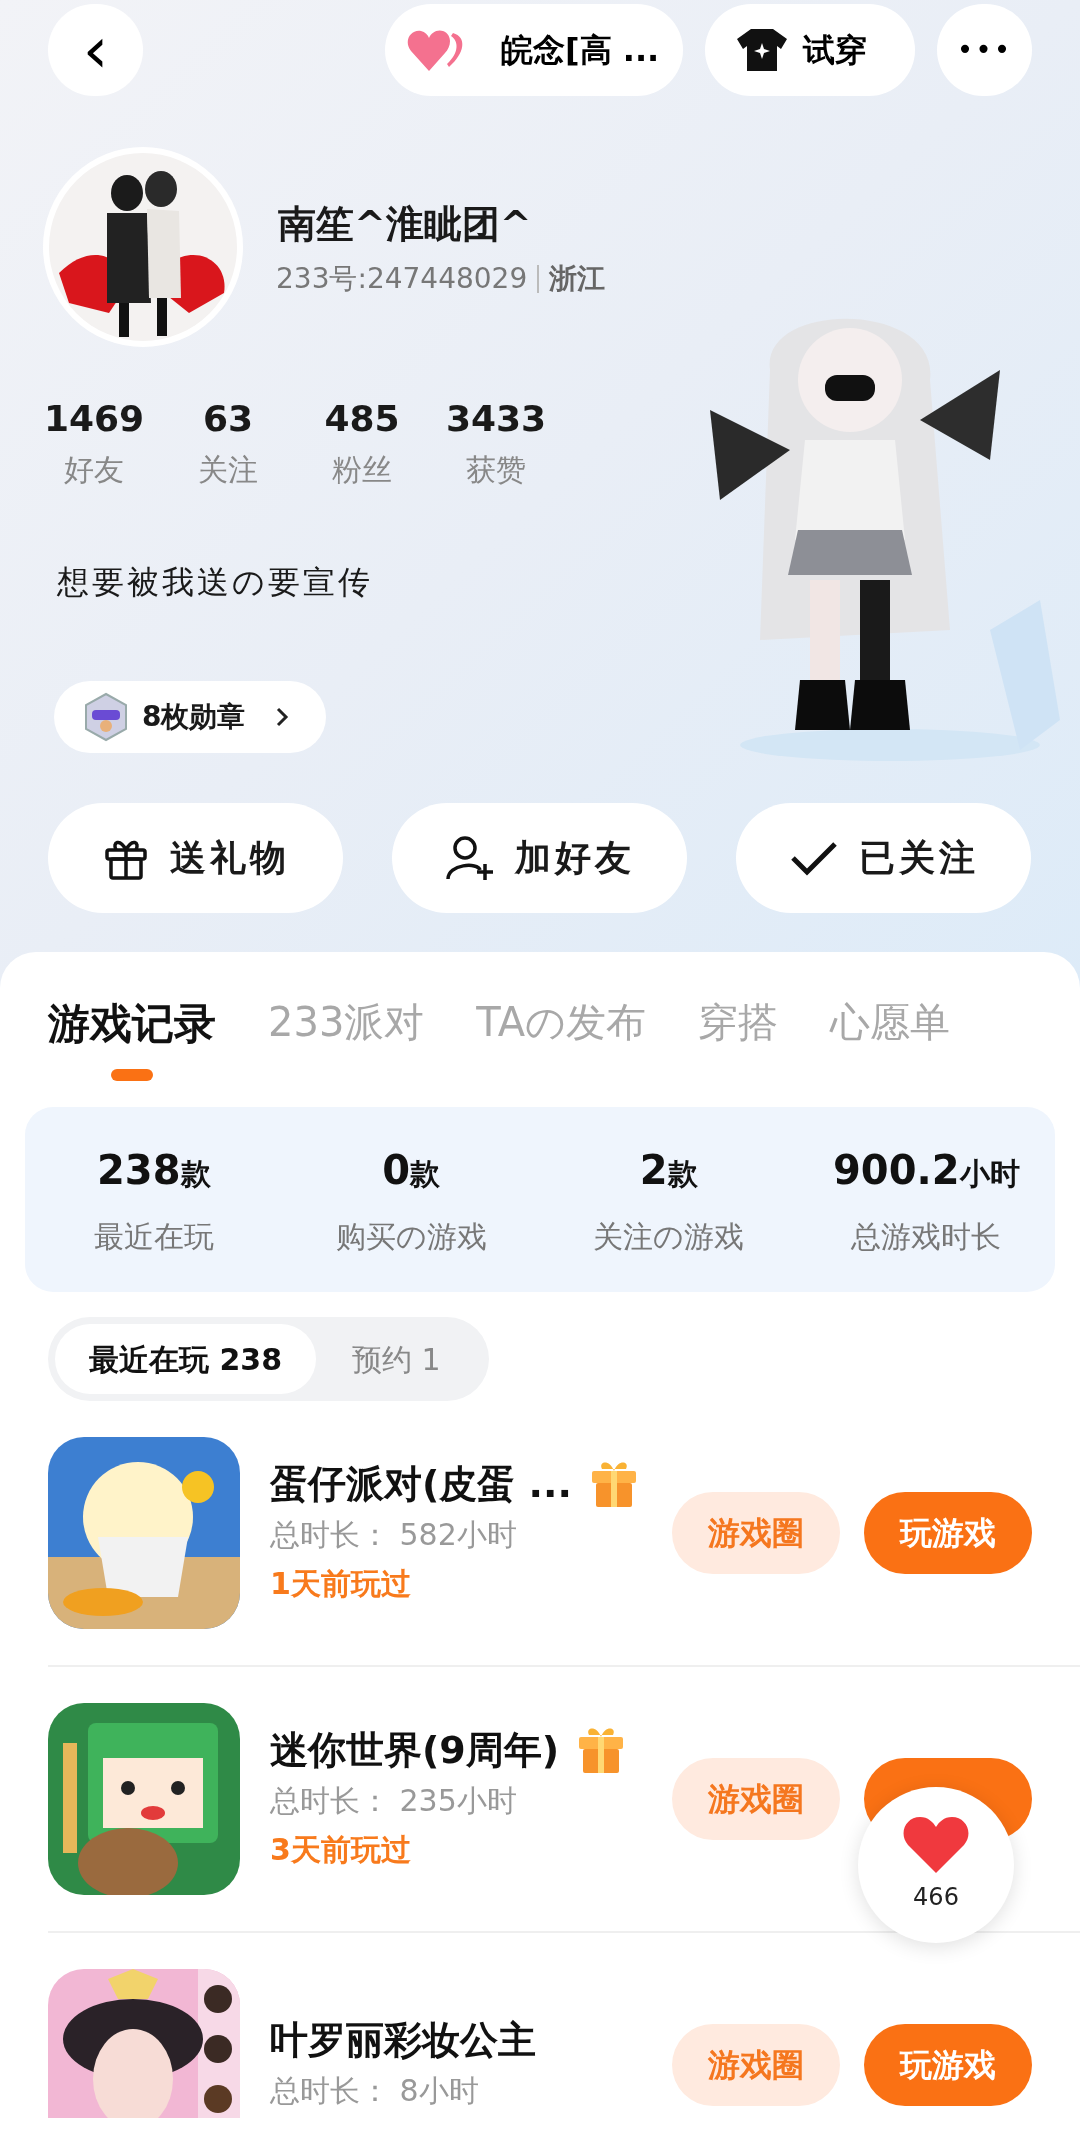  I want to click on stat-value: 3433, so click(496, 419).